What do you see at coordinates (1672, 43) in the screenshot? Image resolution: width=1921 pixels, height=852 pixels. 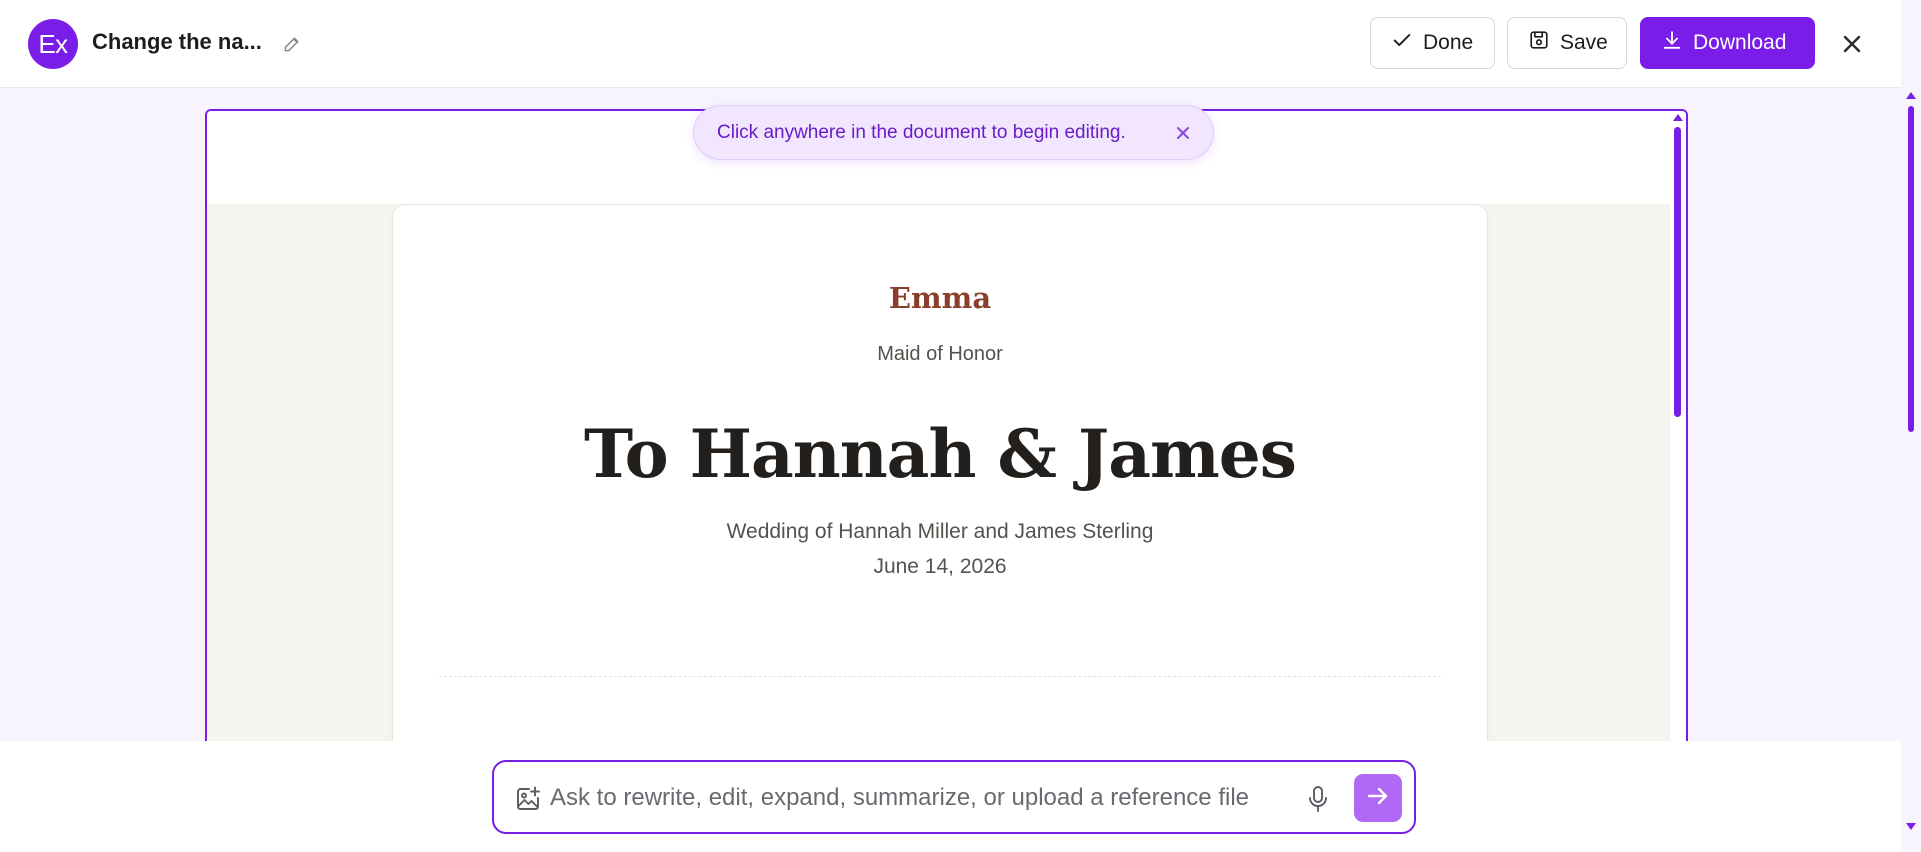 I see `download-icon` at bounding box center [1672, 43].